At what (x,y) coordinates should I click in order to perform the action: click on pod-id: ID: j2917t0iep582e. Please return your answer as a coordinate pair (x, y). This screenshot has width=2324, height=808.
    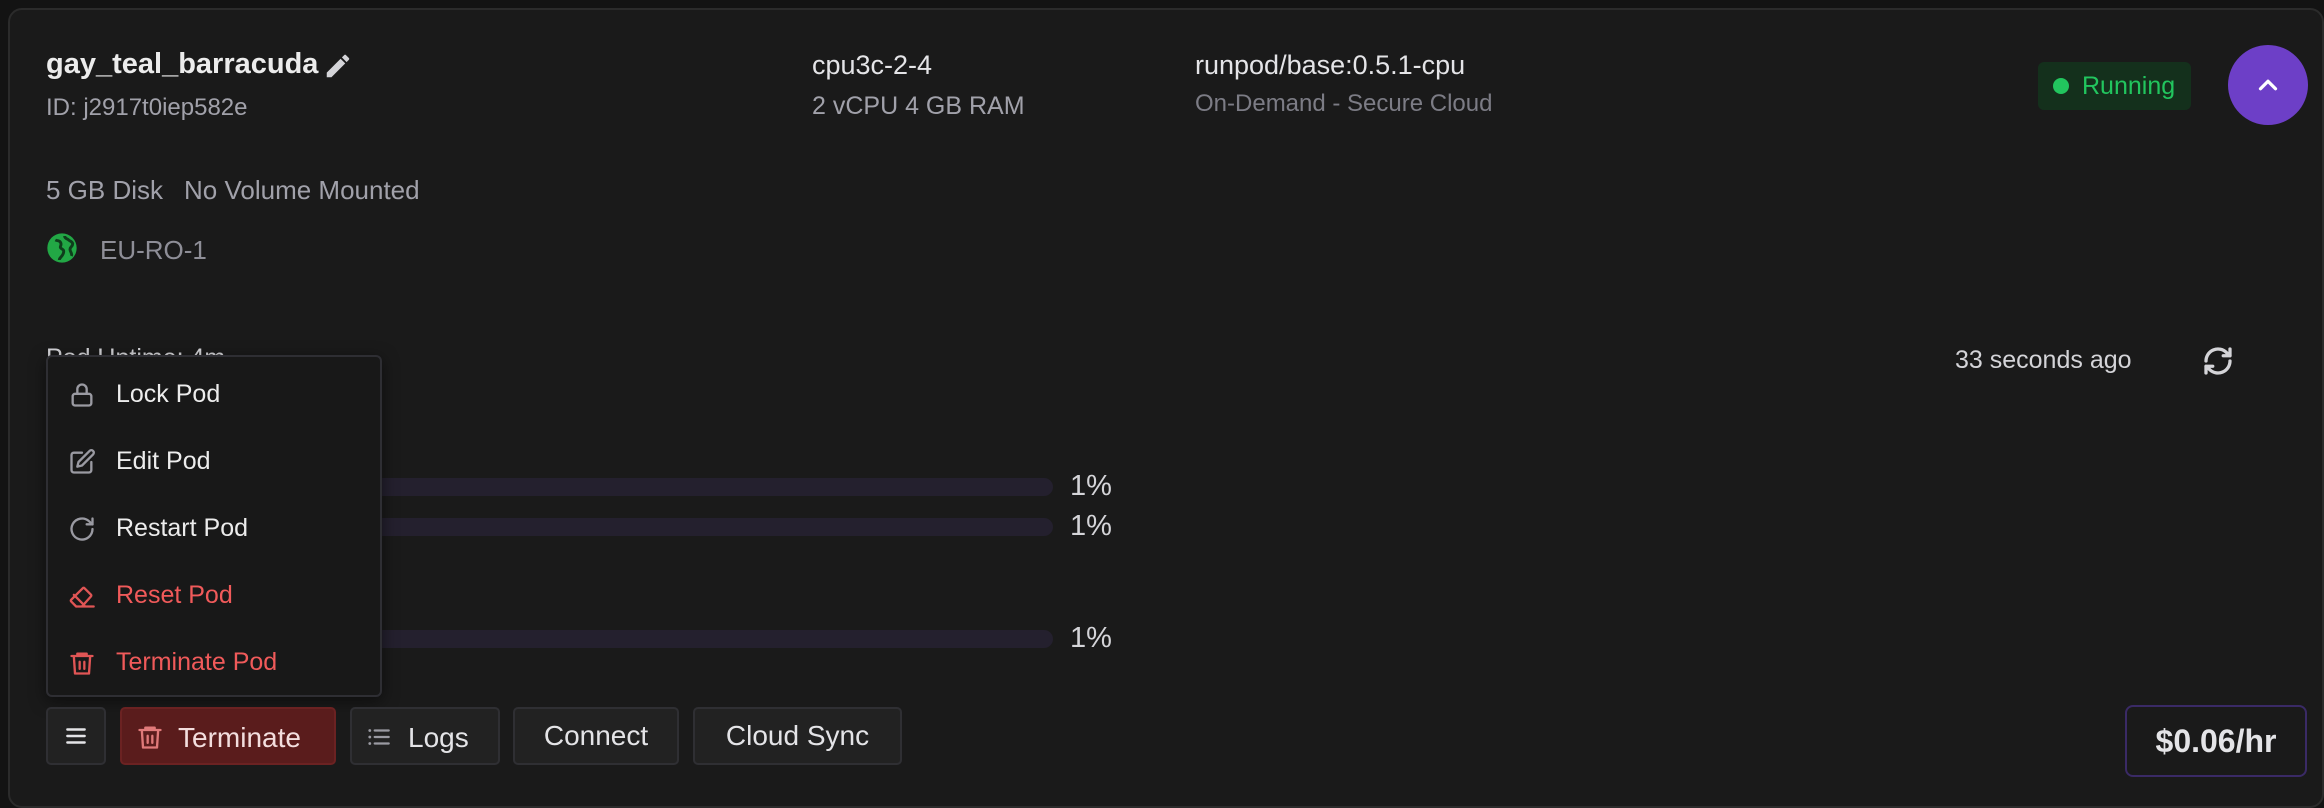
    Looking at the image, I should click on (147, 107).